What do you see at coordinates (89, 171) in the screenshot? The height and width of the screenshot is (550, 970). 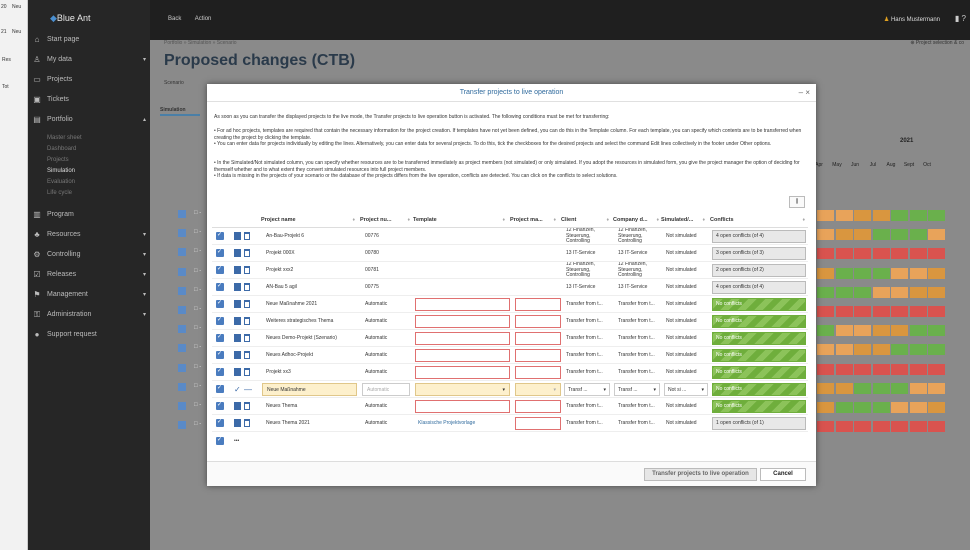 I see `submenu-item: Simulation` at bounding box center [89, 171].